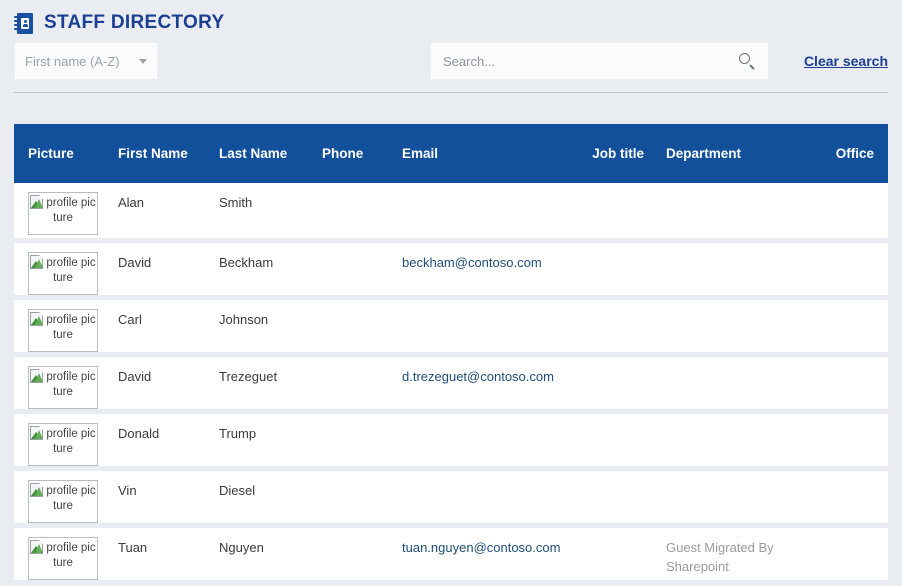 The width and height of the screenshot is (902, 586). I want to click on search-box, so click(599, 61).